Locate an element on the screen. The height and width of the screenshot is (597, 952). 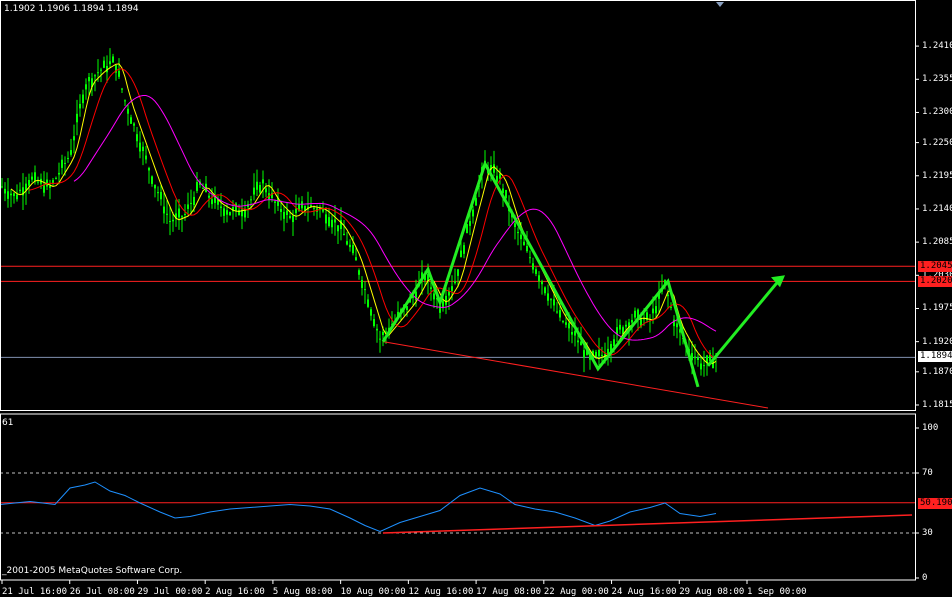
price-tick-label: 1.2250 is located at coordinates (937, 142).